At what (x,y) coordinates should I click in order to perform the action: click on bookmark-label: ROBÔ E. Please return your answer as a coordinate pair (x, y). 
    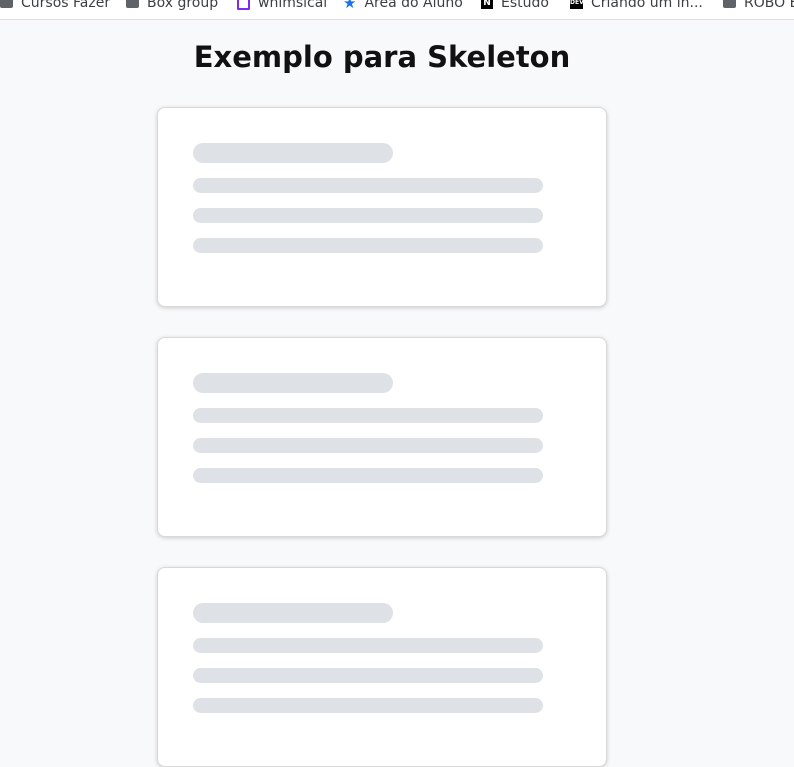
    Looking at the image, I should click on (769, 5).